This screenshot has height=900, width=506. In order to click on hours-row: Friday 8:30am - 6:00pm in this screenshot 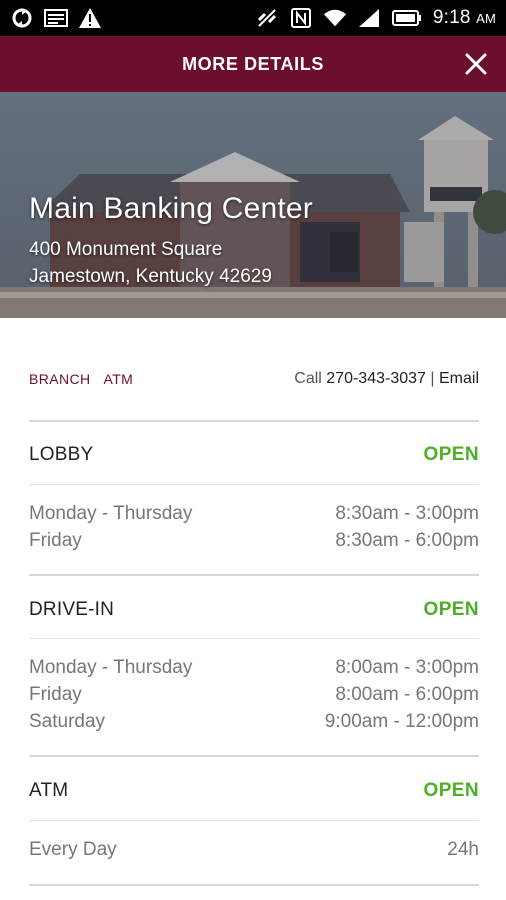, I will do `click(254, 540)`.